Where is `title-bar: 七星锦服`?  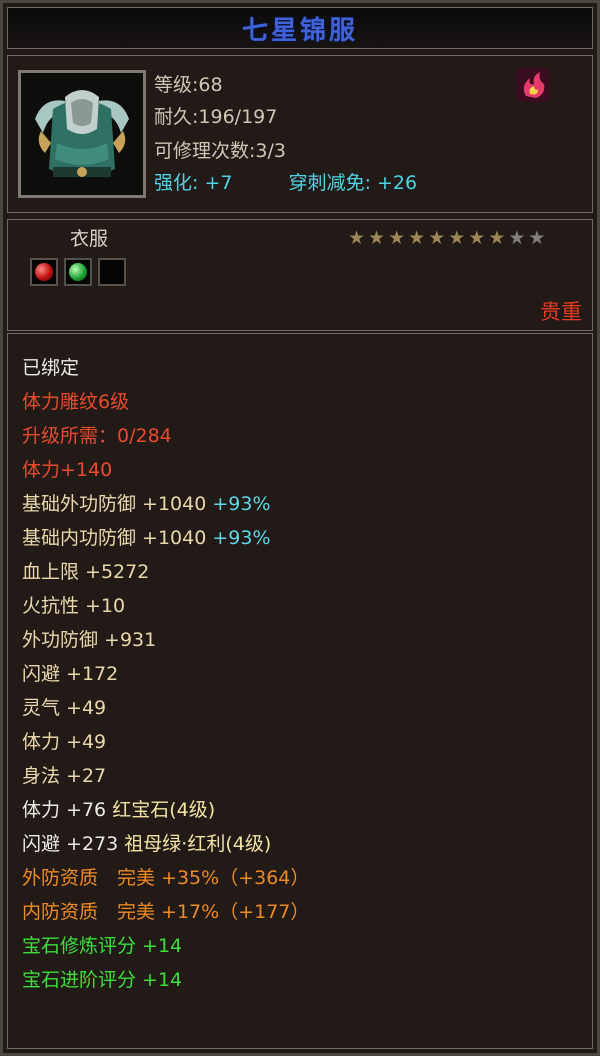
title-bar: 七星锦服 is located at coordinates (300, 28).